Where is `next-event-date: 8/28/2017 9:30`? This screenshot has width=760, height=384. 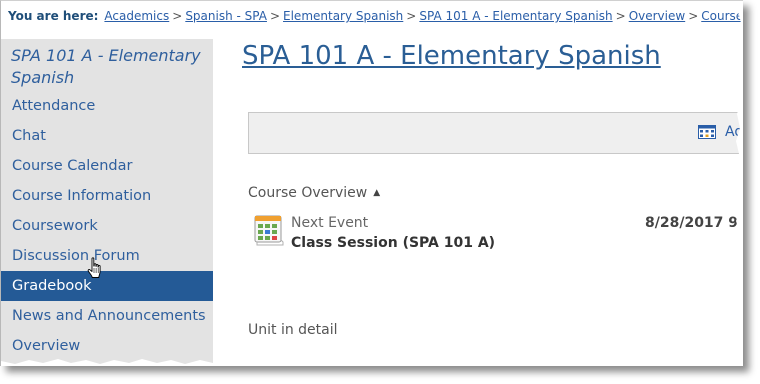 next-event-date: 8/28/2017 9:30 is located at coordinates (694, 223).